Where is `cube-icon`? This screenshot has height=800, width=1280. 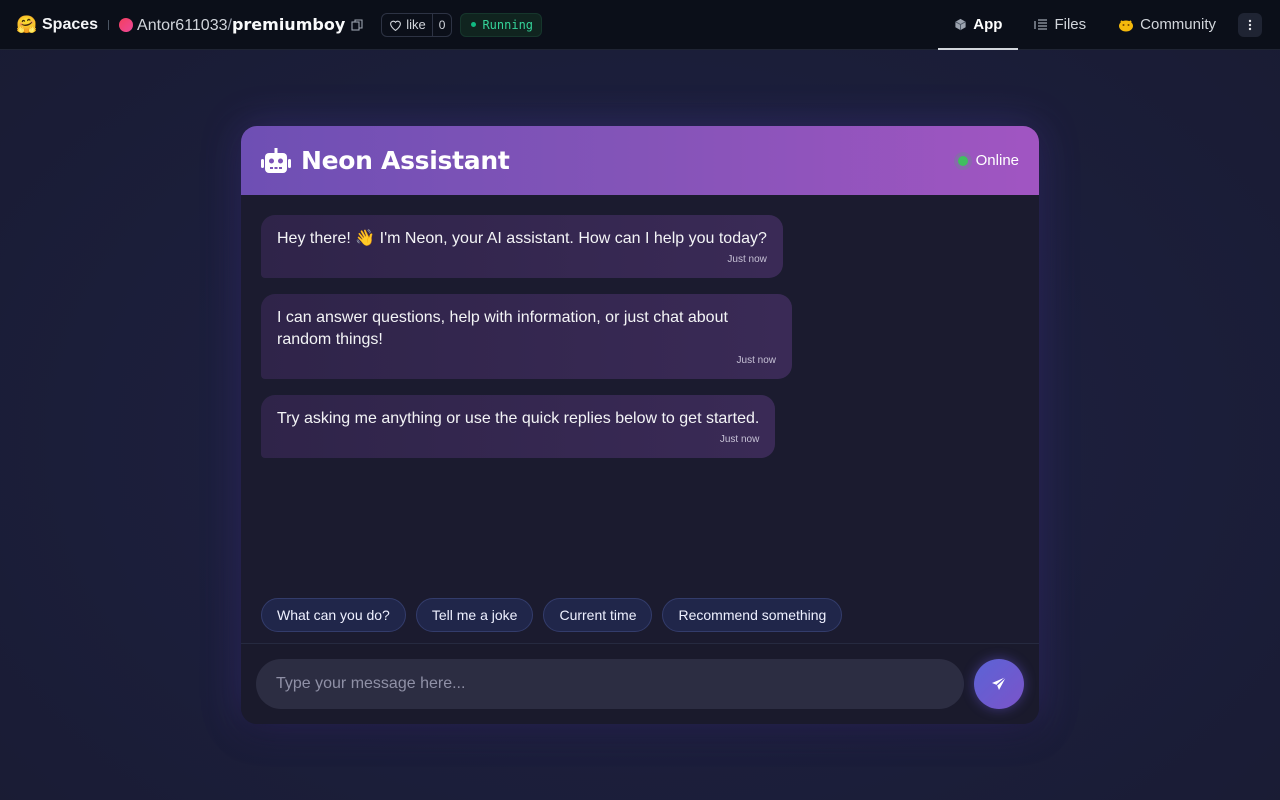
cube-icon is located at coordinates (960, 24).